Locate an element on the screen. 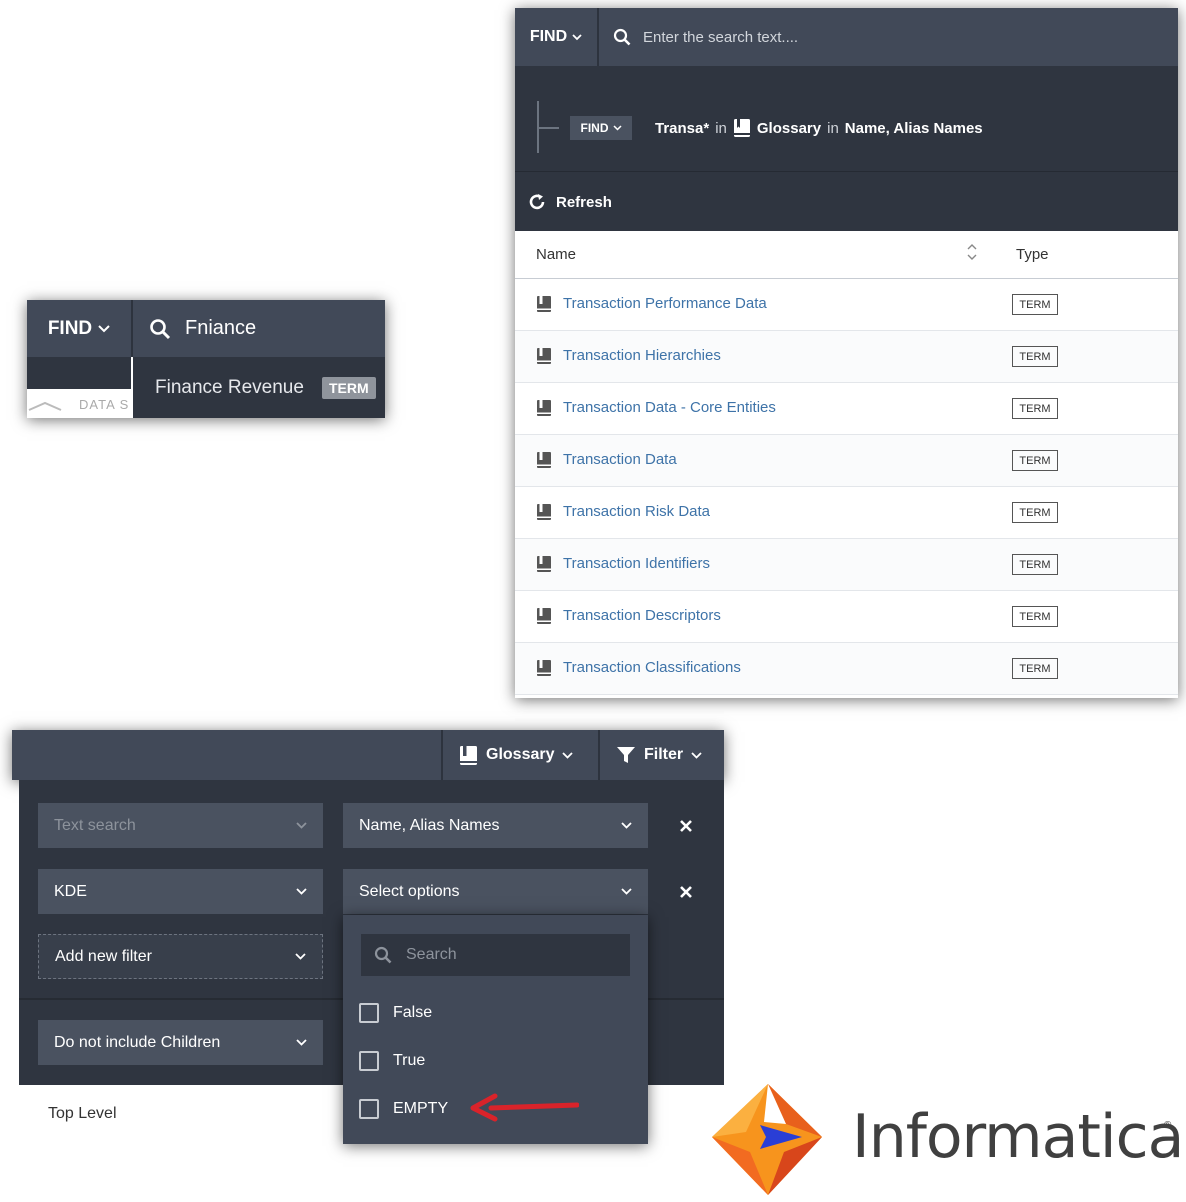 The height and width of the screenshot is (1202, 1186). glossary-dropdown: Glossary is located at coordinates (519, 755).